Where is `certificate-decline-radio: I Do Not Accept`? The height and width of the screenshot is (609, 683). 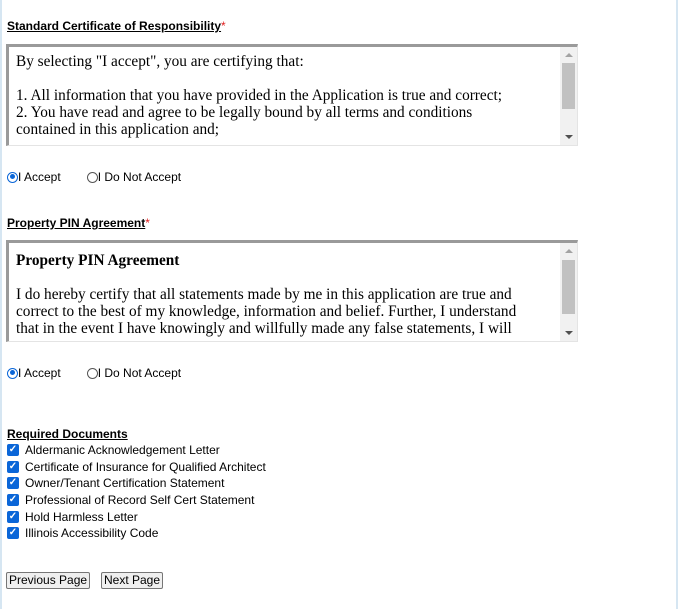 certificate-decline-radio: I Do Not Accept is located at coordinates (134, 177).